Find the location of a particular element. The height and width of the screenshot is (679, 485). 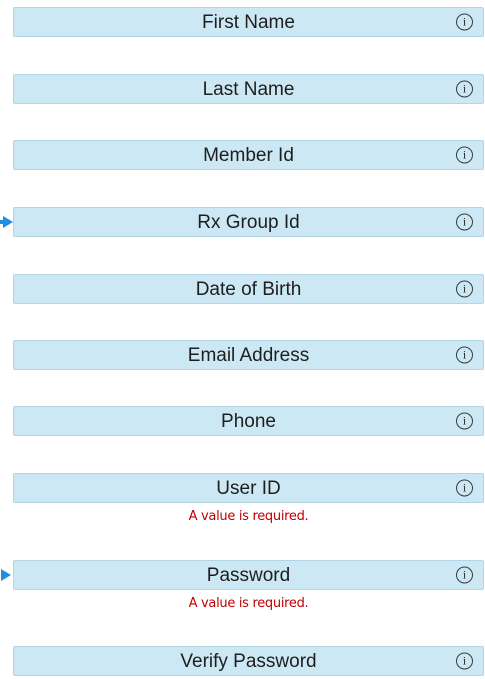

rx-group-id-field: Rx Group Id i is located at coordinates (248, 222).